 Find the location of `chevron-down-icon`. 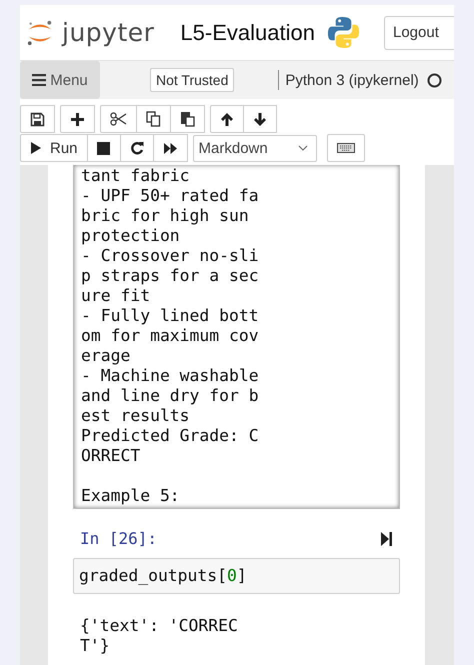

chevron-down-icon is located at coordinates (303, 148).